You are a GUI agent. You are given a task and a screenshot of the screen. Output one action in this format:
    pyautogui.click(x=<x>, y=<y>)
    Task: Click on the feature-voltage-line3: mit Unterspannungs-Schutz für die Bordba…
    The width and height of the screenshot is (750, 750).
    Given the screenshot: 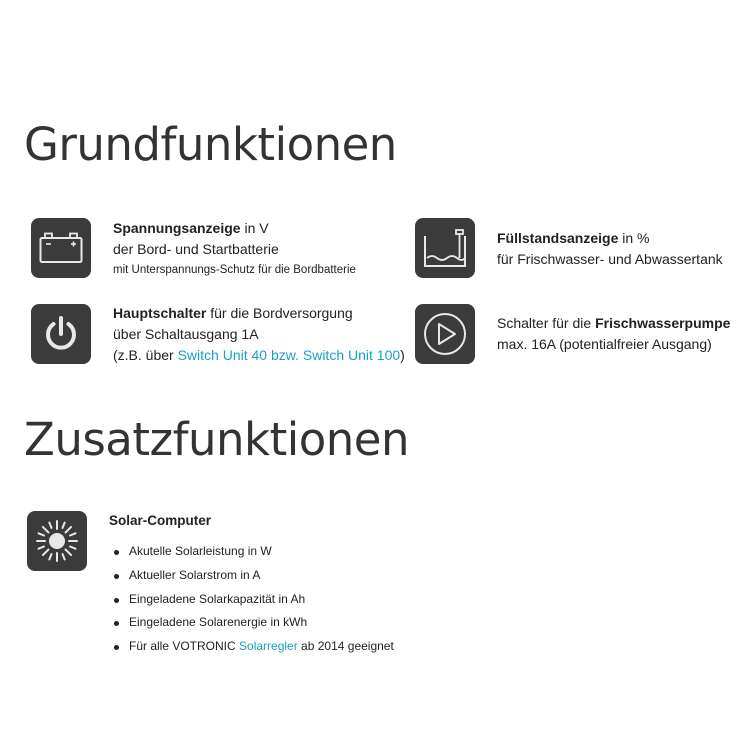 What is the action you would take?
    pyautogui.click(x=234, y=270)
    